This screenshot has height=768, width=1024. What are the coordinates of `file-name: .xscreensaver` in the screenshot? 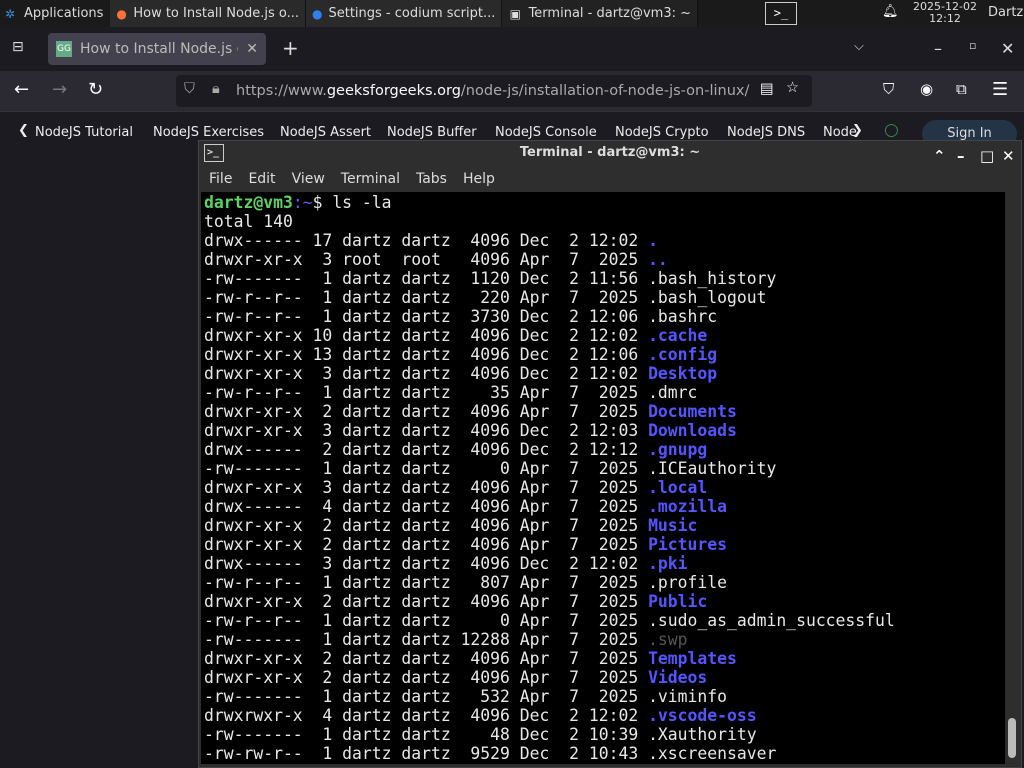 It's located at (712, 753).